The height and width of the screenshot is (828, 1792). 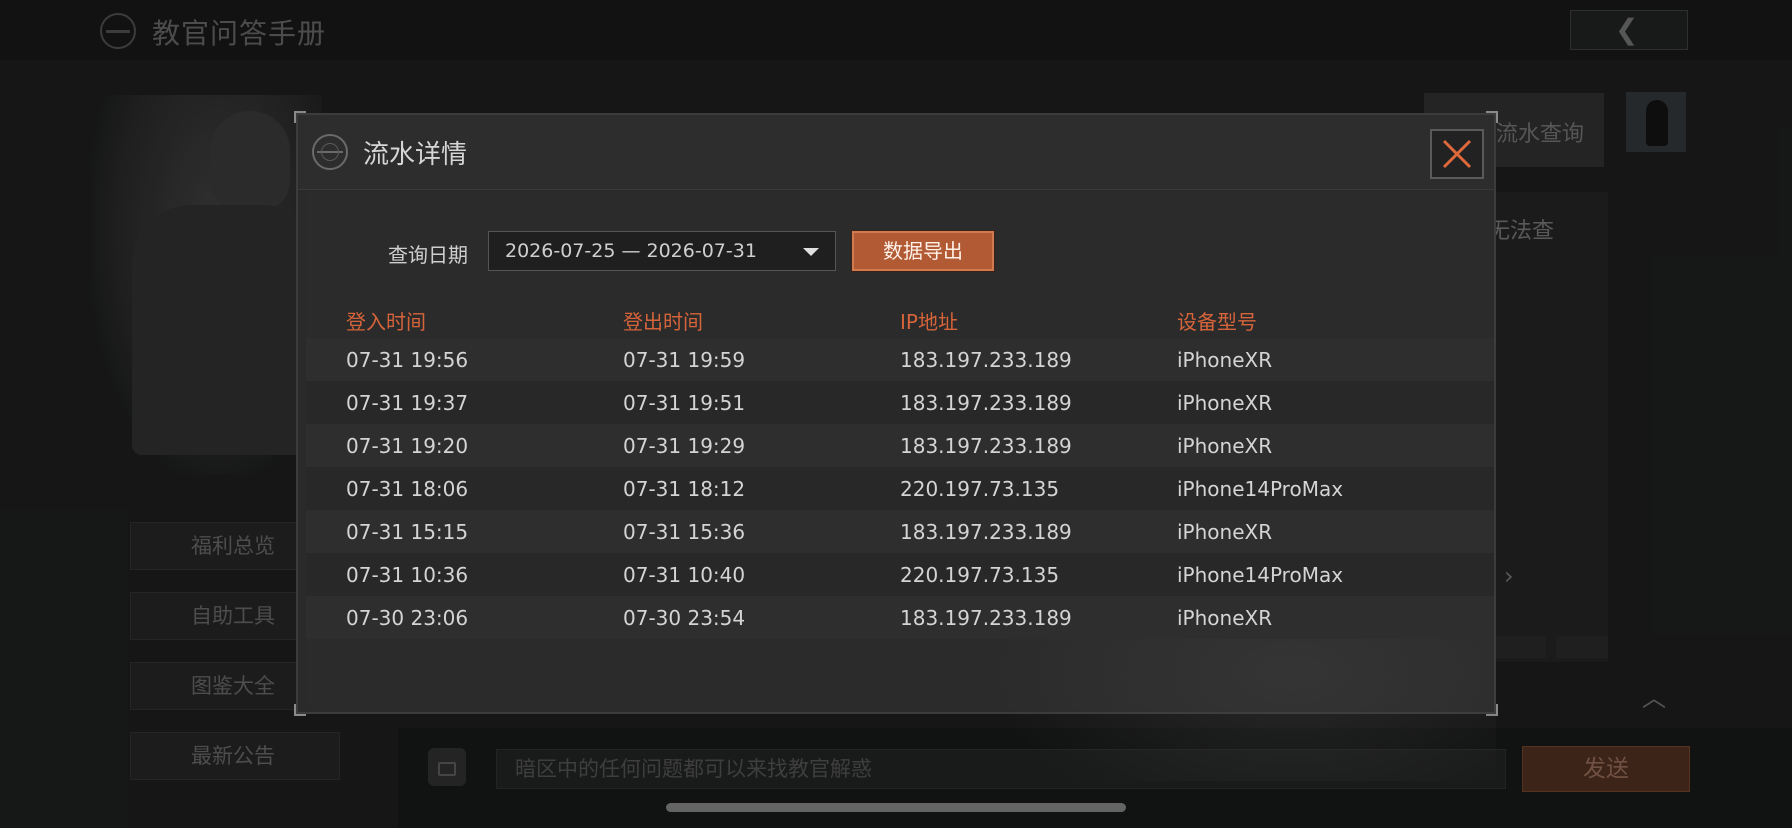 I want to click on dialog-header: 流水详情, so click(x=896, y=152).